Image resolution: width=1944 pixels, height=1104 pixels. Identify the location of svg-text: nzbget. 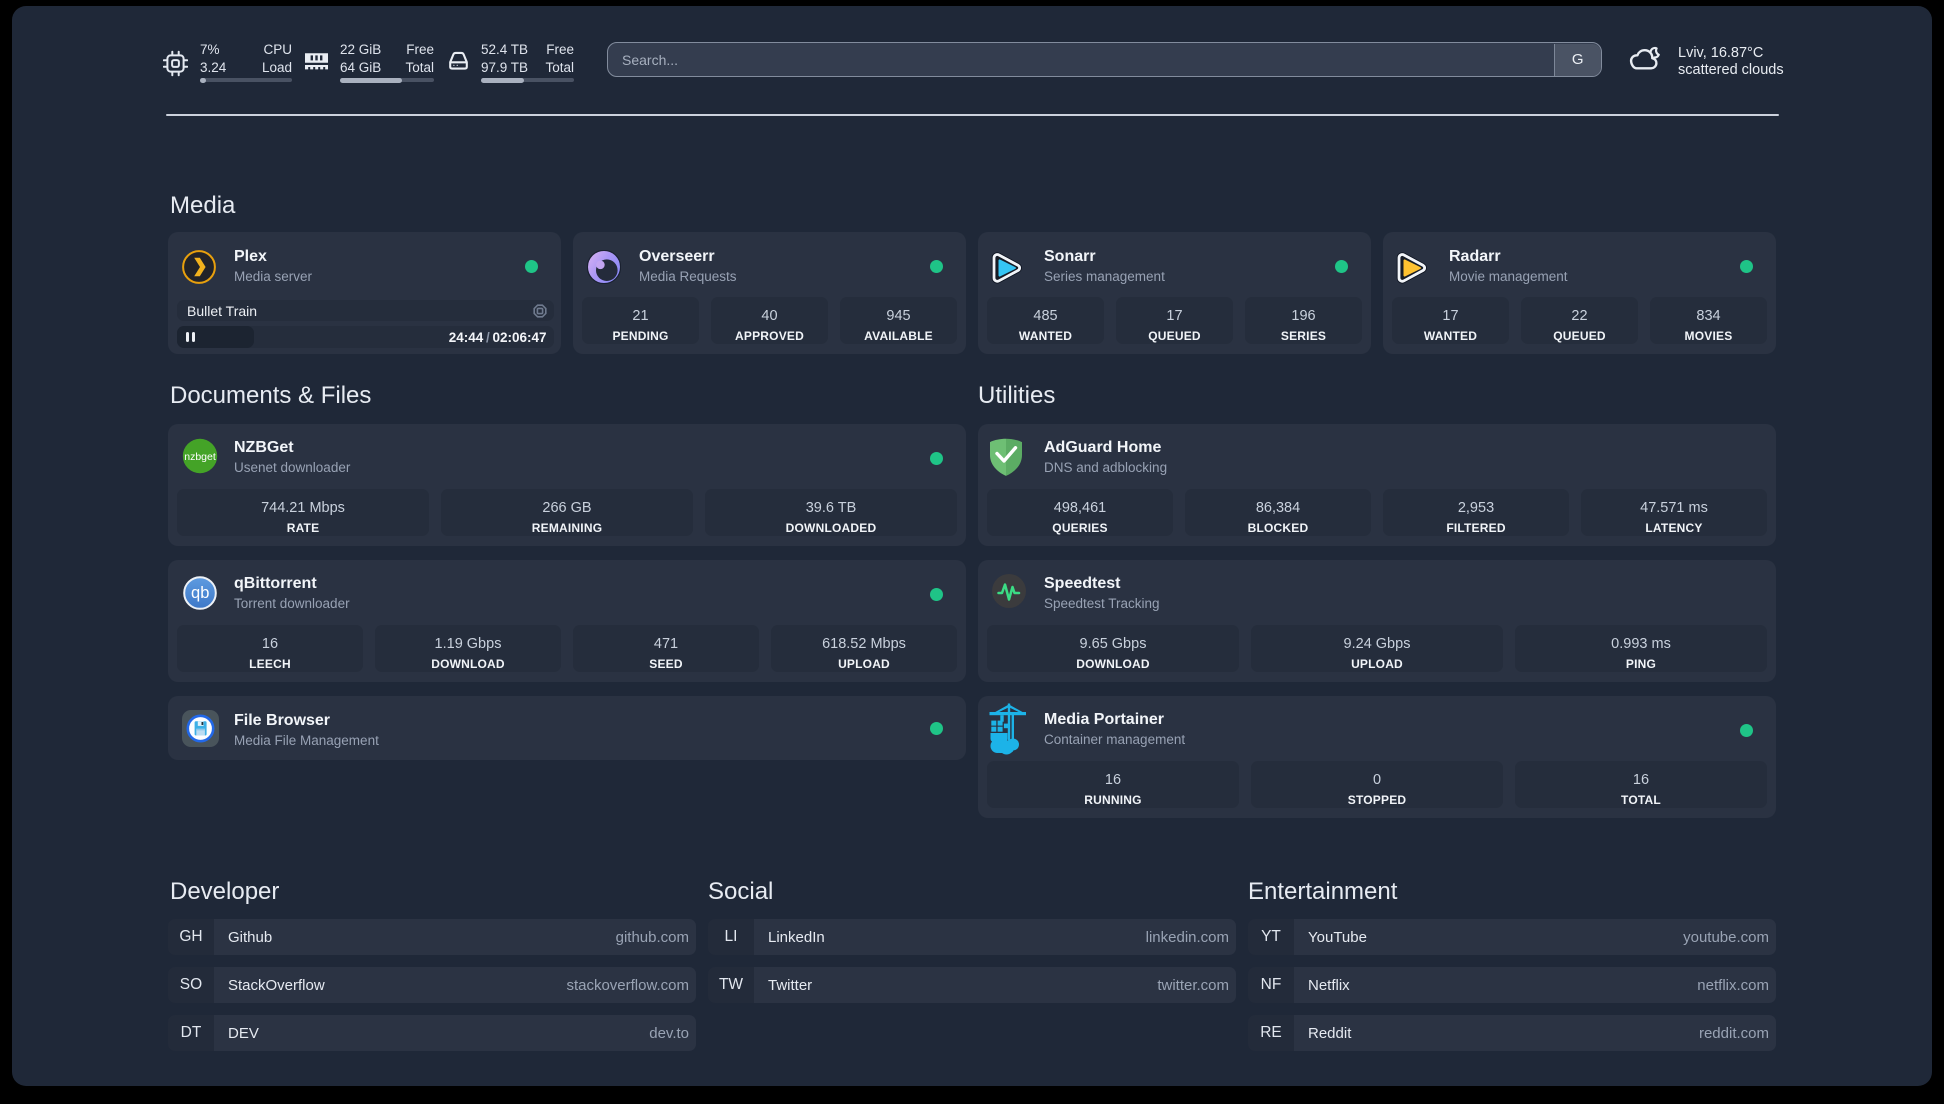
(200, 457).